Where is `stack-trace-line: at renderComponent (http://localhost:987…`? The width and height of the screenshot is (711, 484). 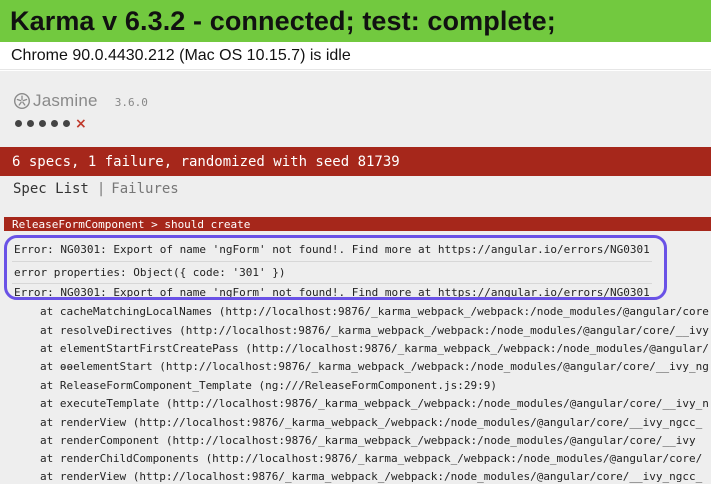 stack-trace-line: at renderComponent (http://localhost:987… is located at coordinates (368, 440).